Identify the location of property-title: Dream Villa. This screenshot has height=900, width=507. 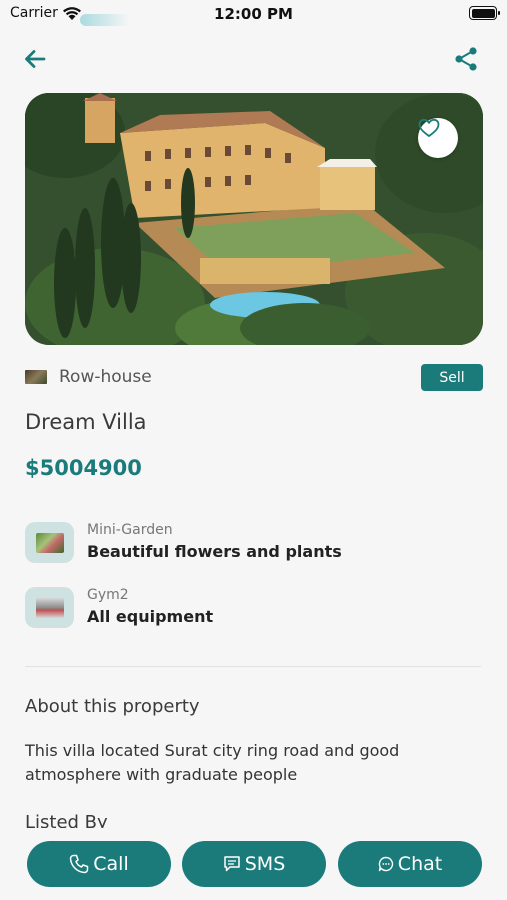
(86, 422).